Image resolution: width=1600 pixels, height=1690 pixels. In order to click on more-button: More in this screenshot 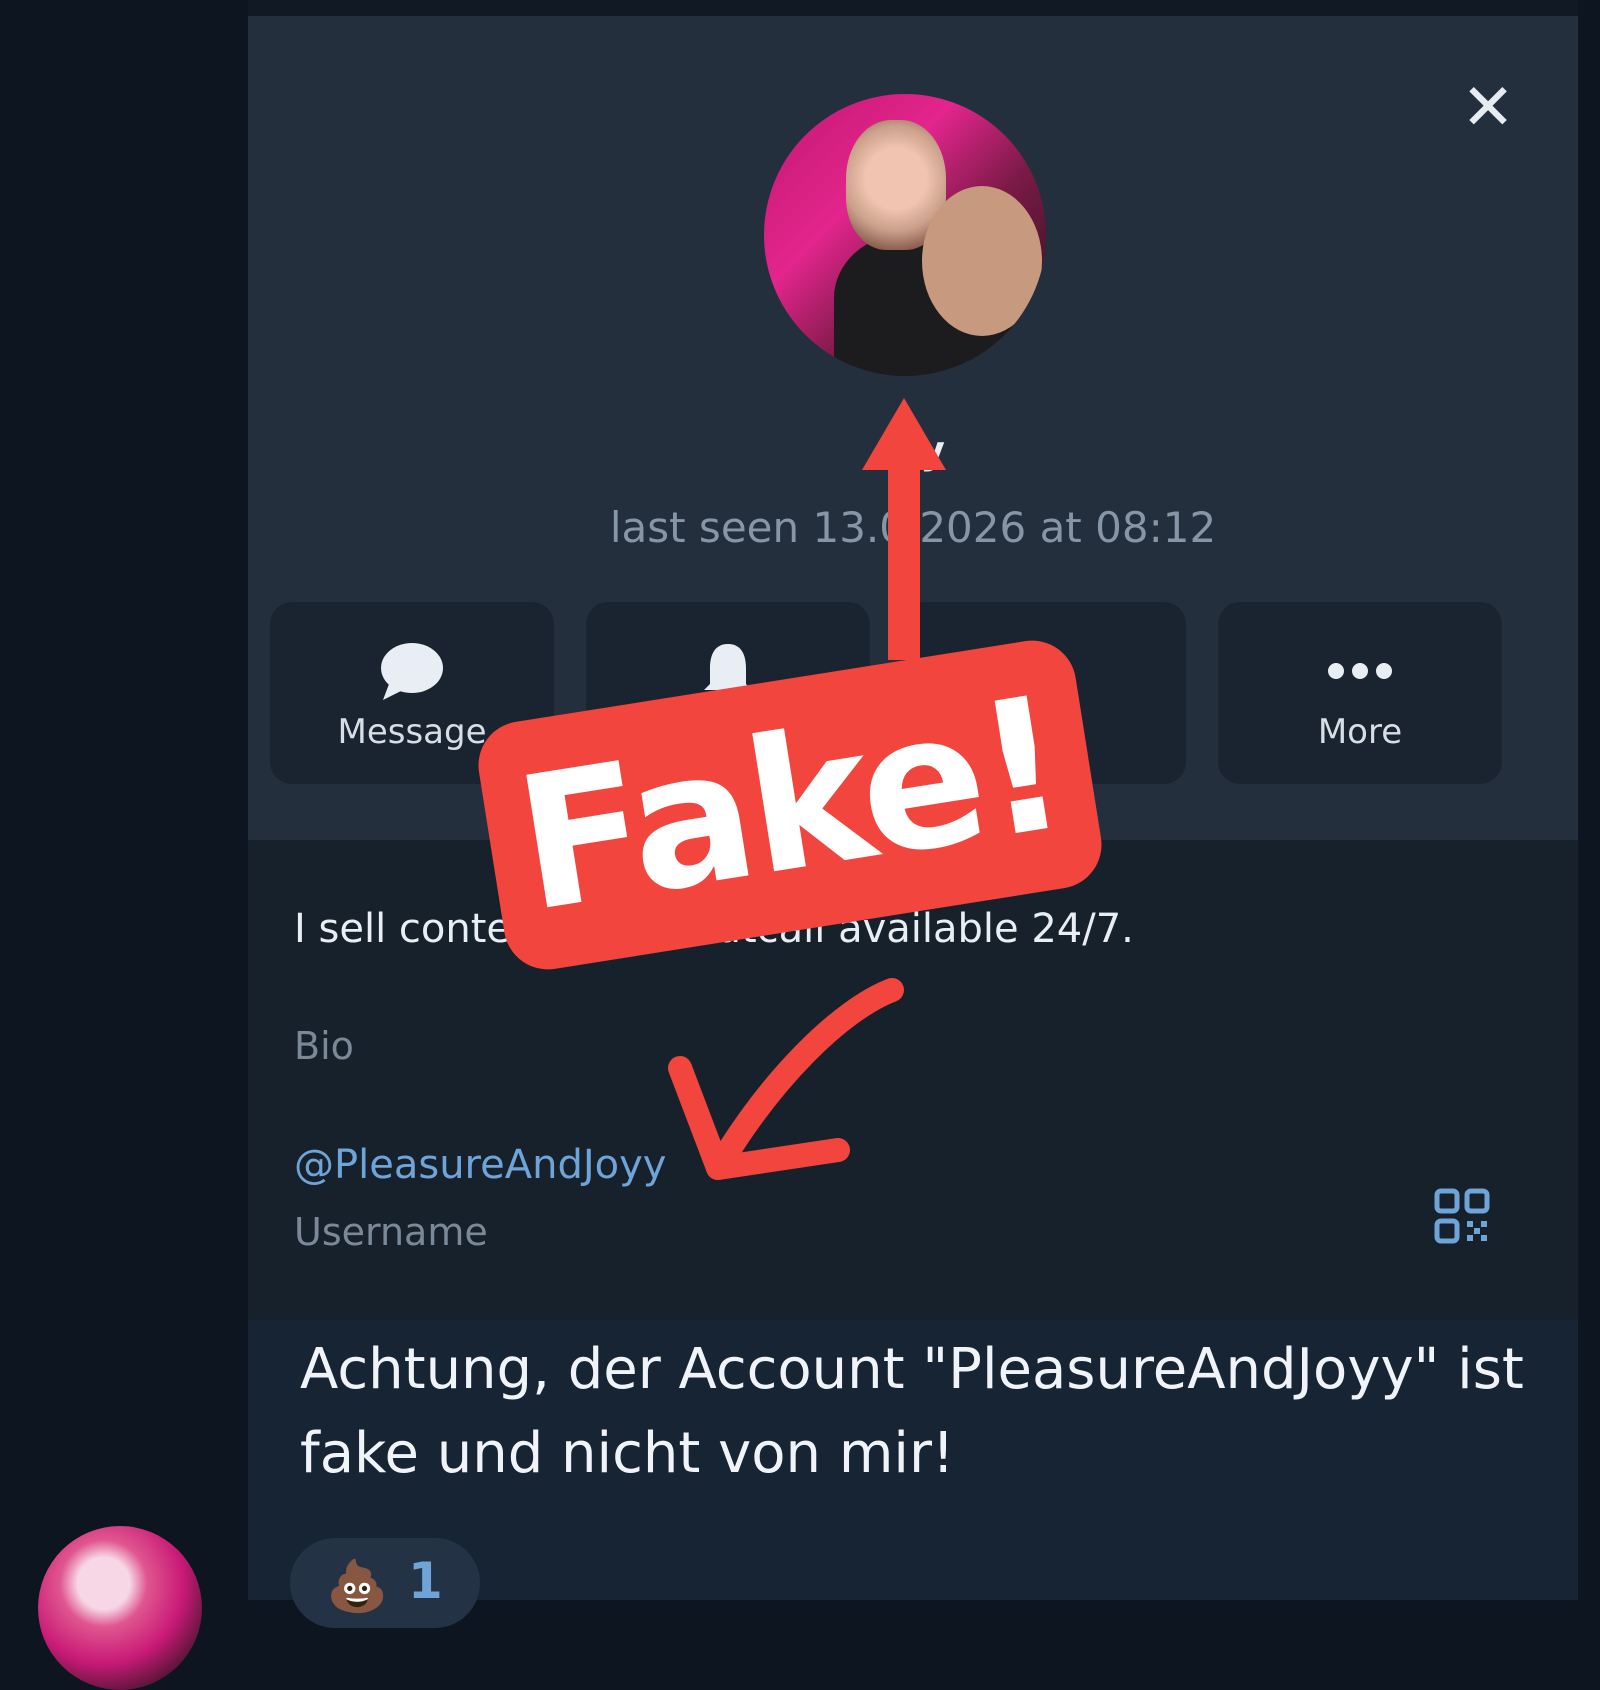, I will do `click(1360, 693)`.